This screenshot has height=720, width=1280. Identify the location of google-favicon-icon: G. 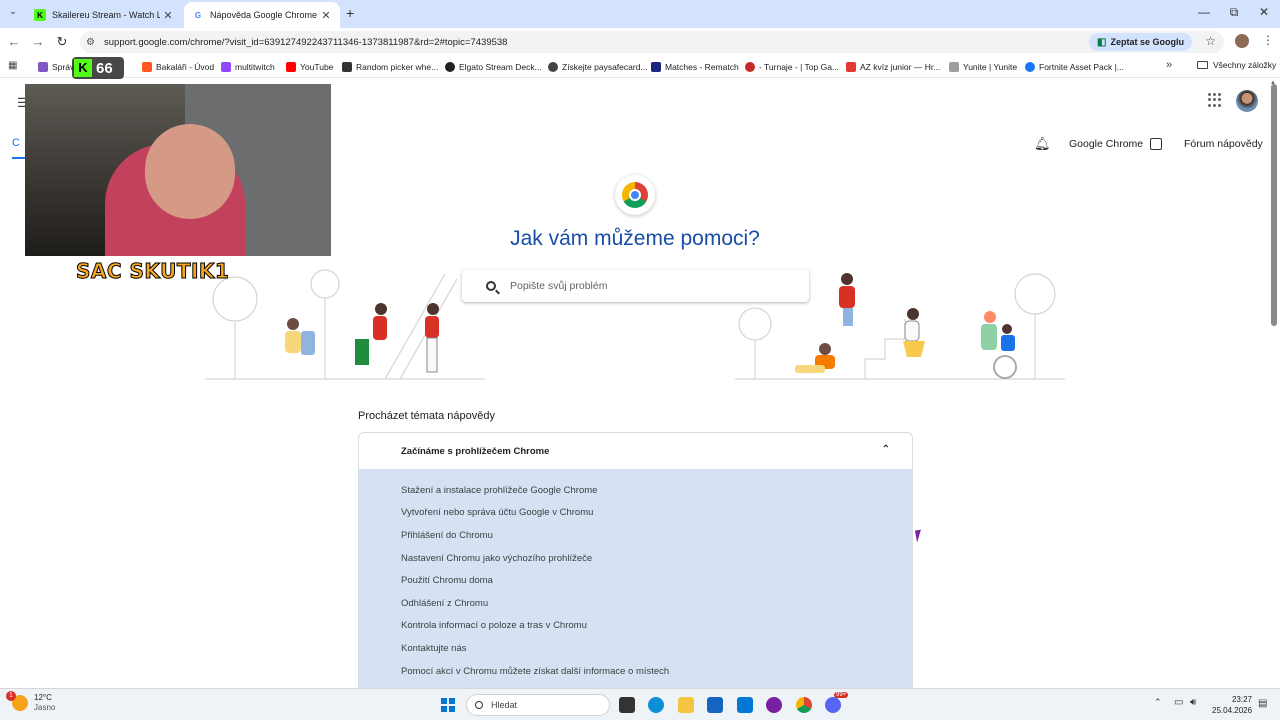
(198, 15).